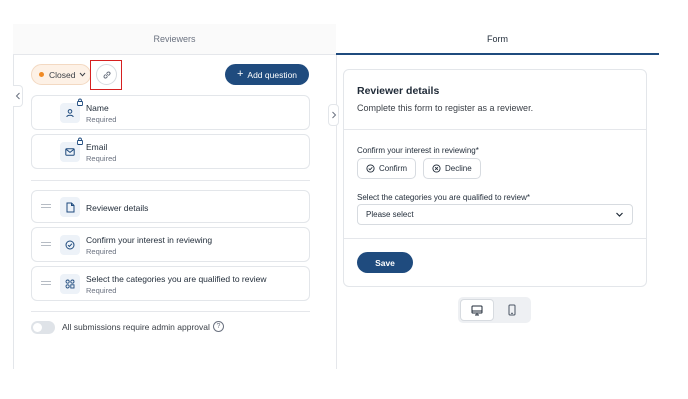 The width and height of the screenshot is (688, 399). I want to click on status-label: Closed, so click(62, 74).